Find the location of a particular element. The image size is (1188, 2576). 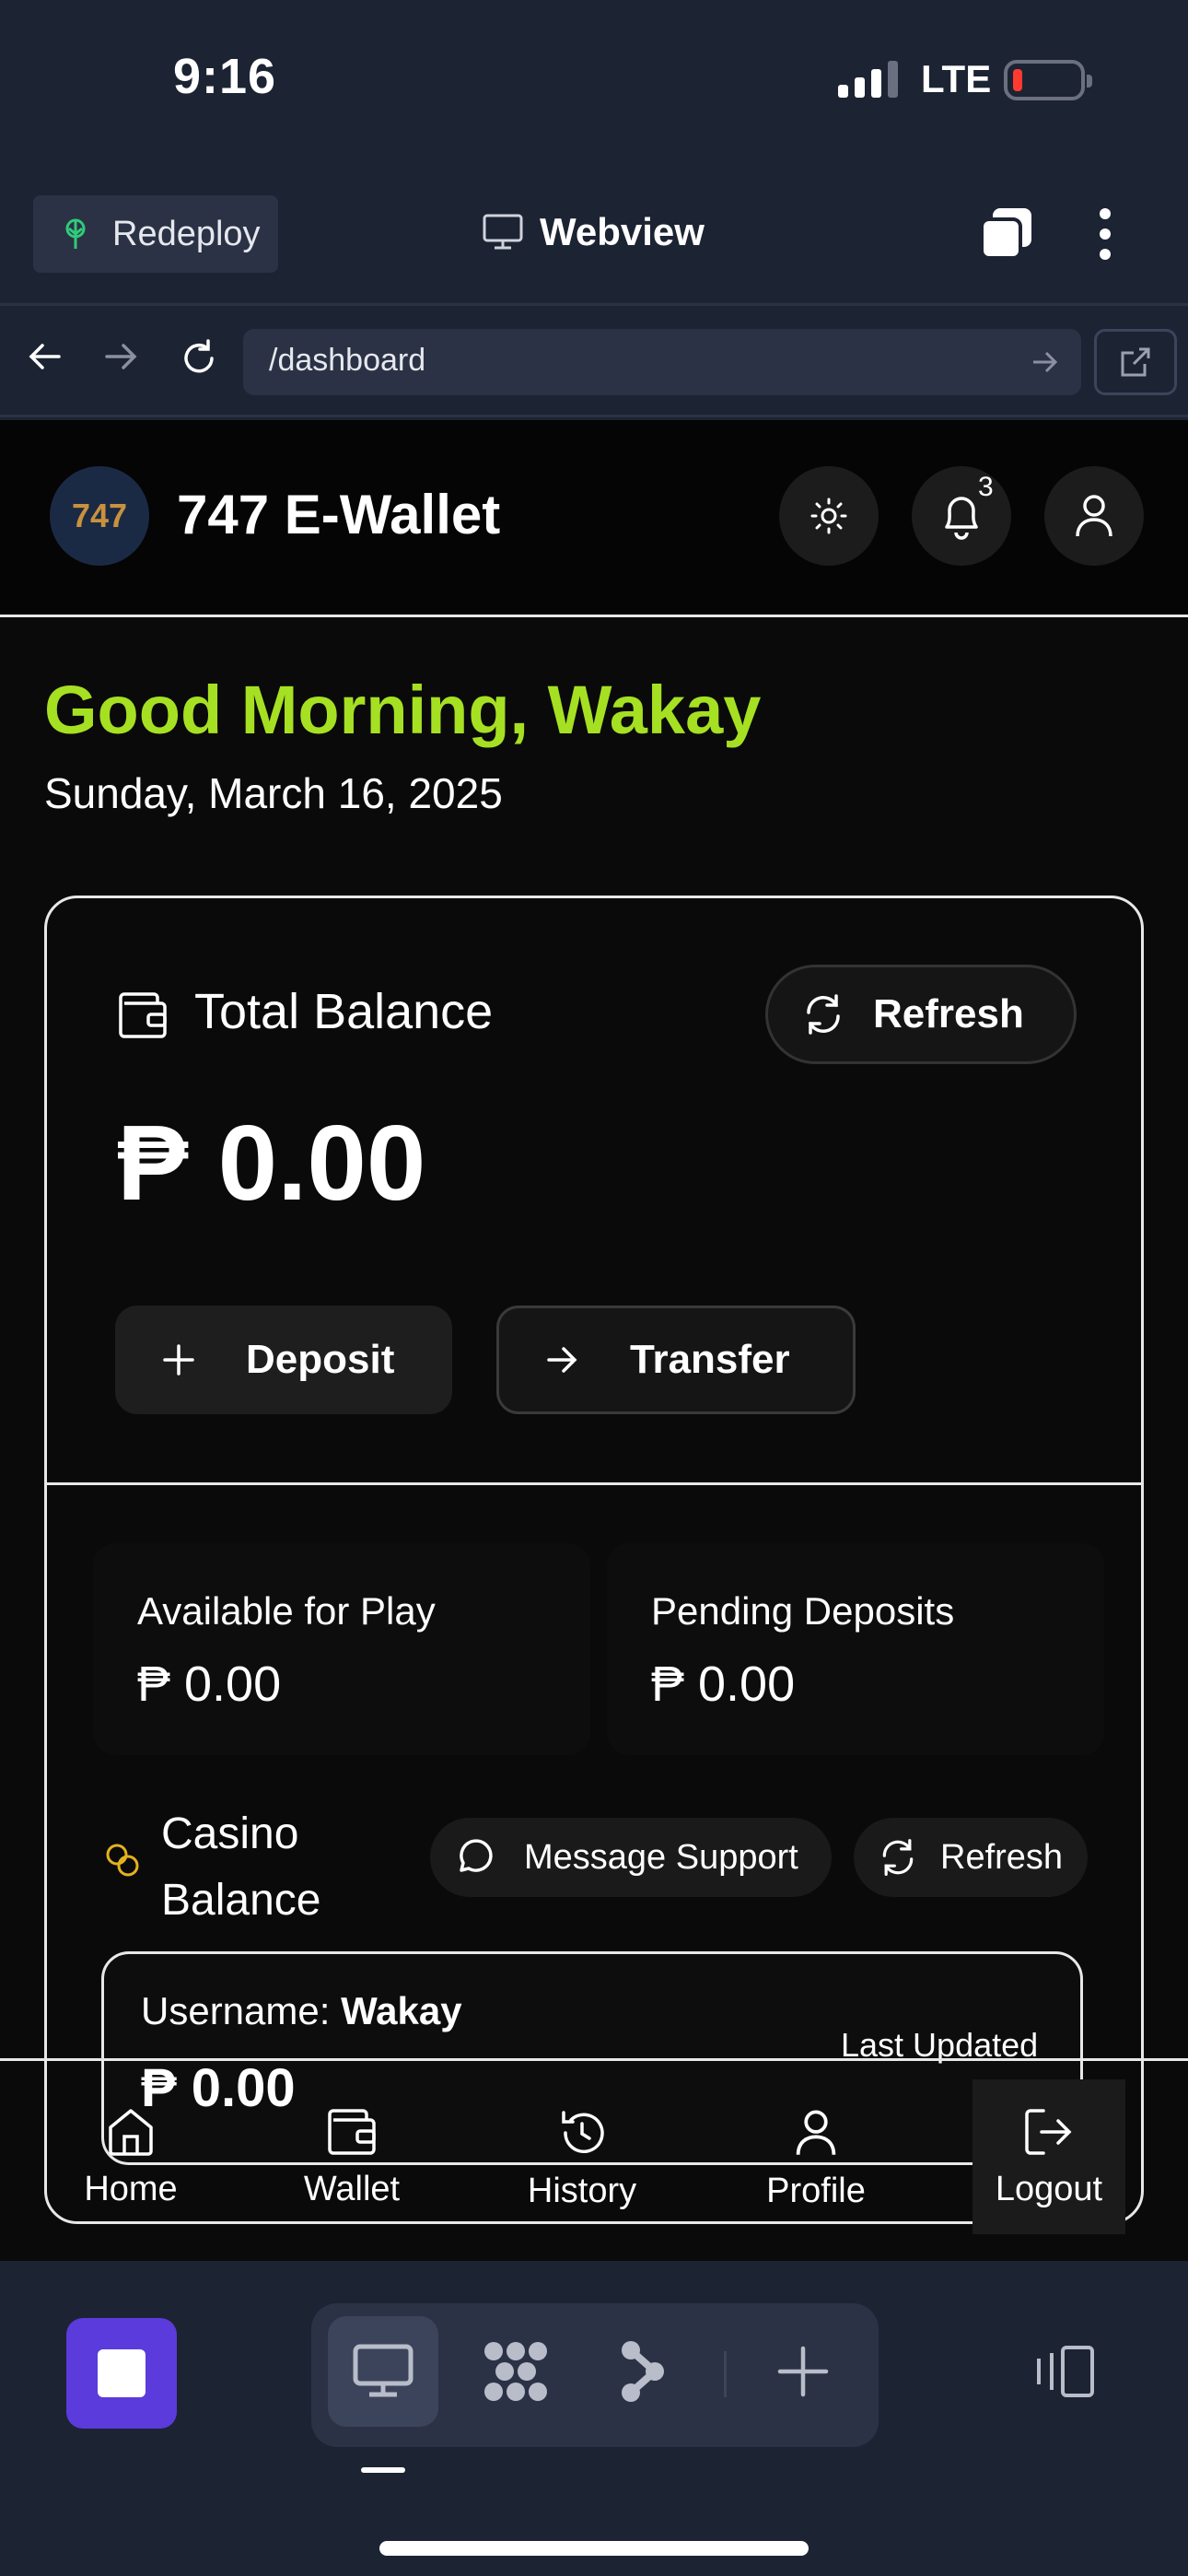

webview-dock-button is located at coordinates (383, 2371).